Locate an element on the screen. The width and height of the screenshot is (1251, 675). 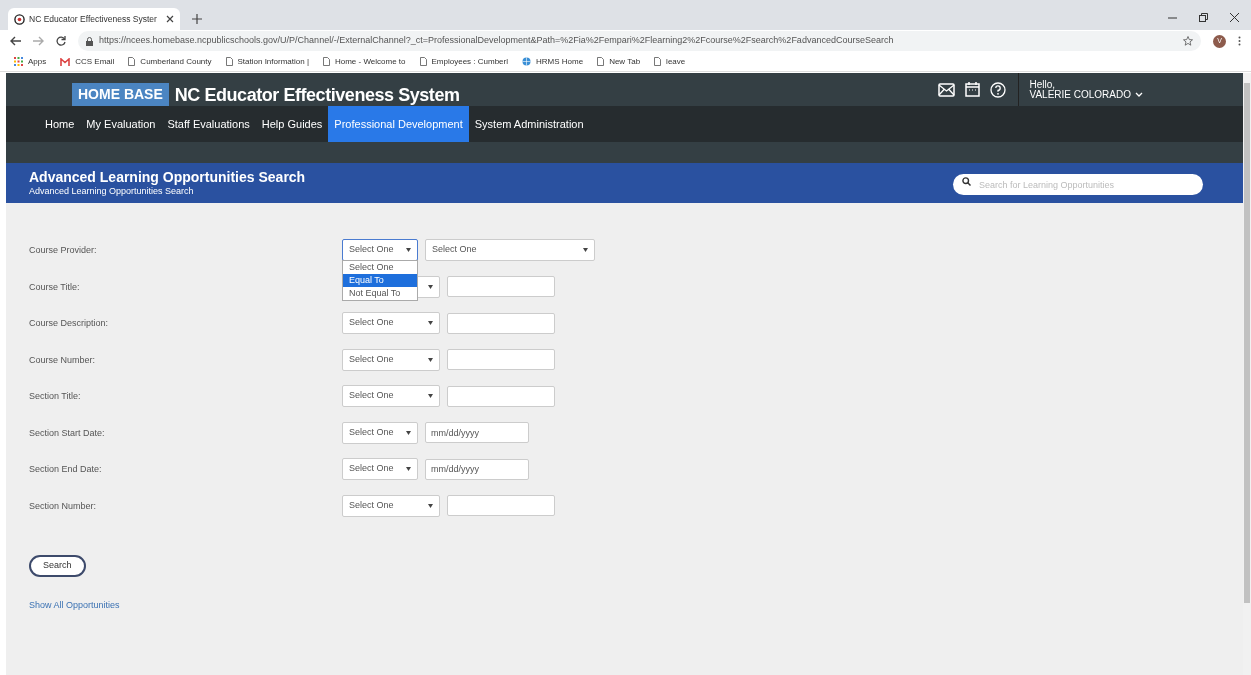
field-label: Course Description: is located at coordinates (69, 323).